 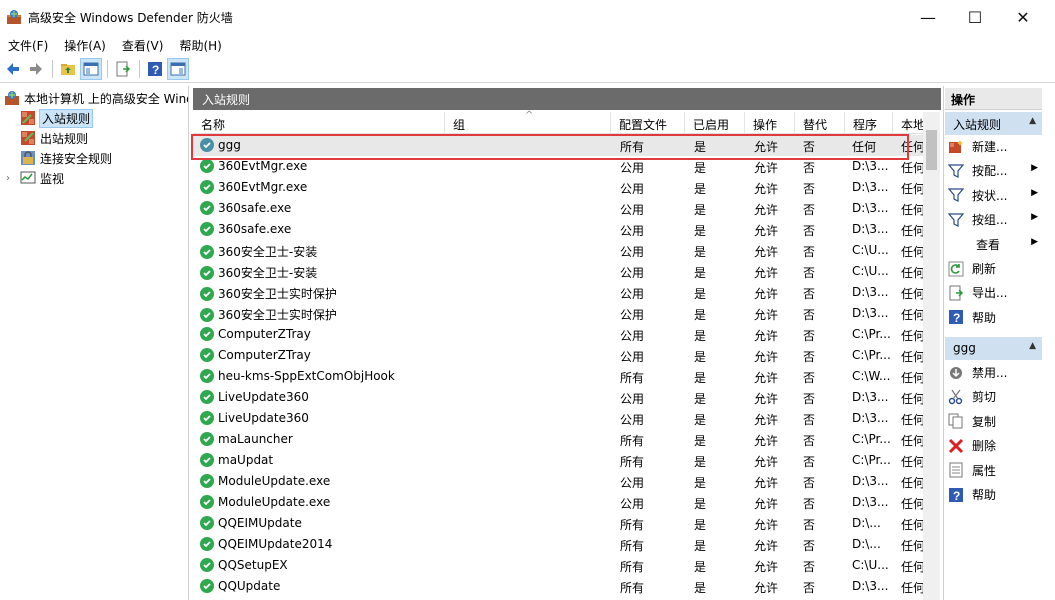 I want to click on action-item: 查看 ▶, so click(x=995, y=244).